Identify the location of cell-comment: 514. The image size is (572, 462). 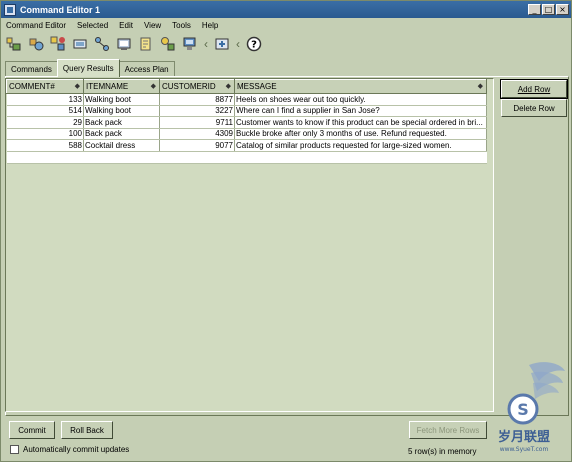
(45, 111).